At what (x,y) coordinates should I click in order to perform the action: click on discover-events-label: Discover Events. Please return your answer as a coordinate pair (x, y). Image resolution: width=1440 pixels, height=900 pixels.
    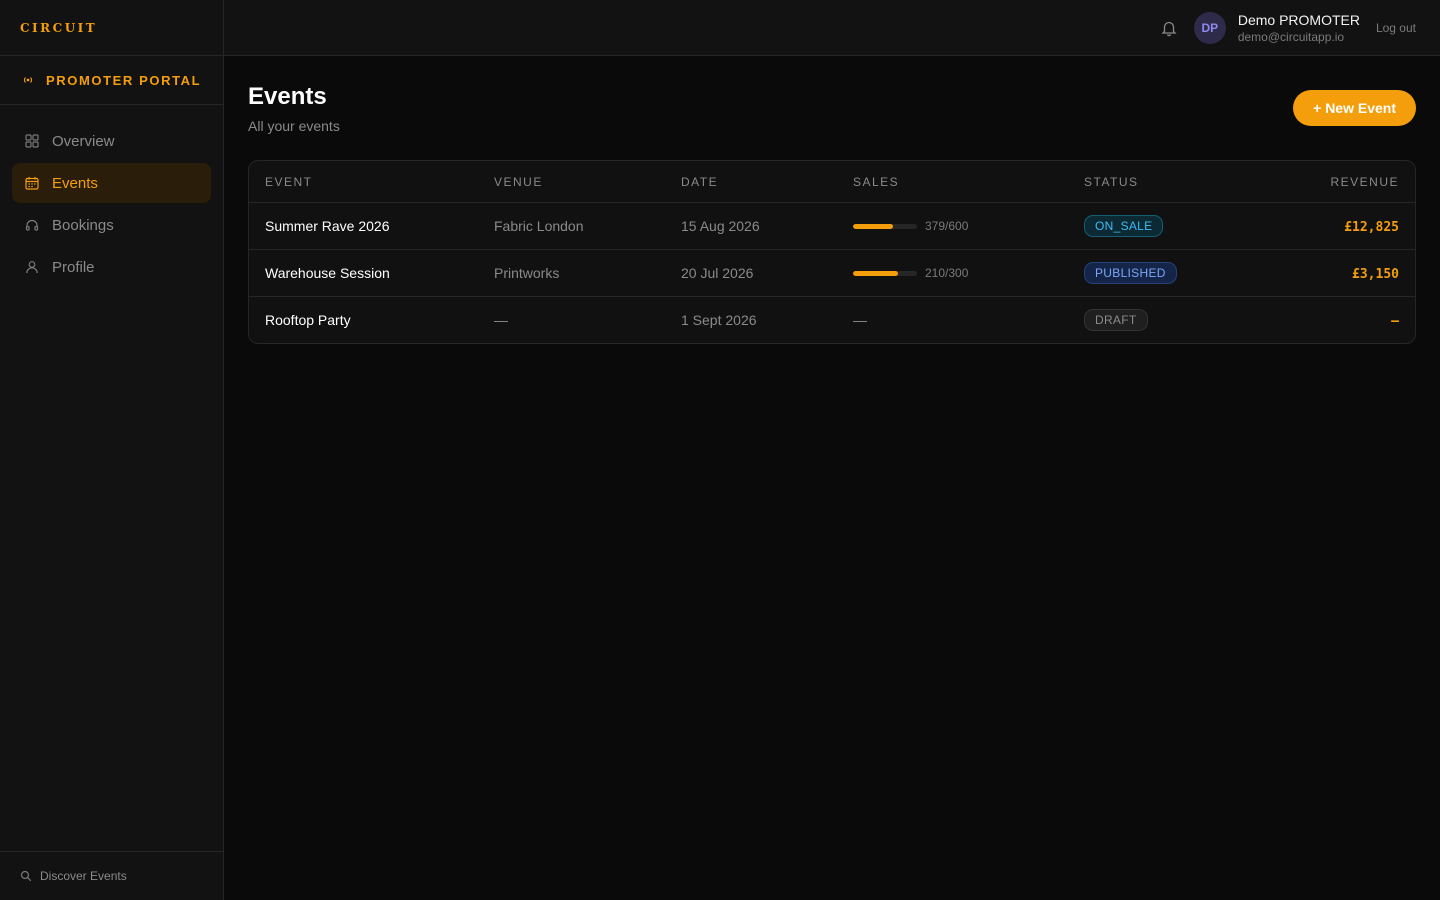
    Looking at the image, I should click on (83, 876).